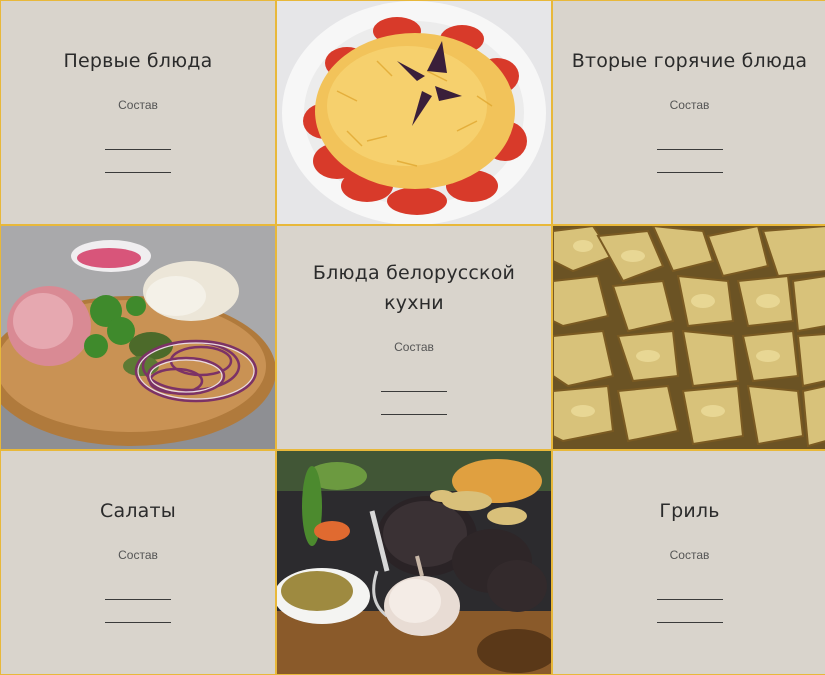 Image resolution: width=825 pixels, height=675 pixels. I want to click on tile-title: Первые блюда, so click(138, 61).